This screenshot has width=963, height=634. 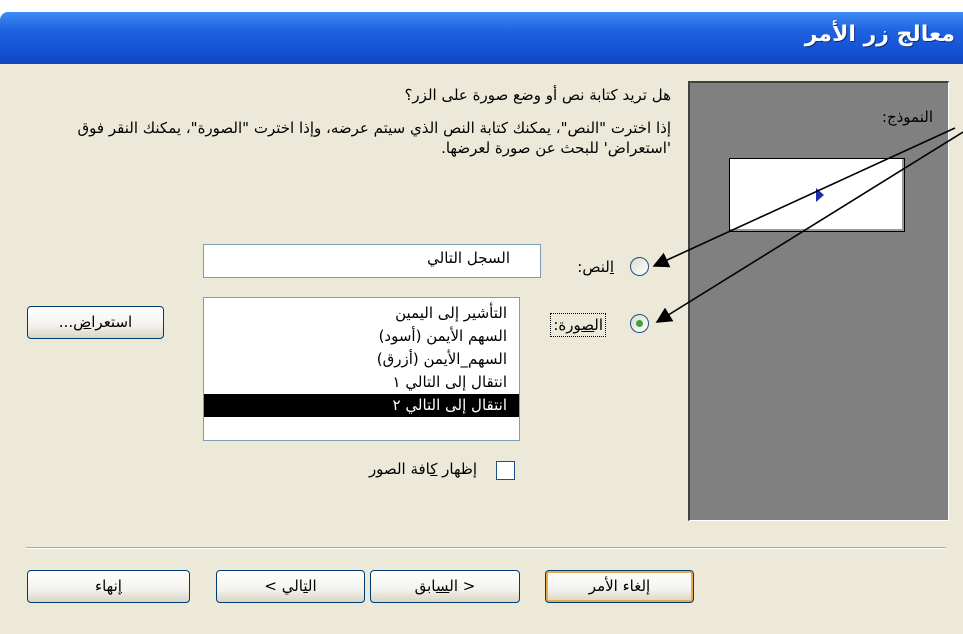 What do you see at coordinates (639, 266) in the screenshot?
I see `text-radio` at bounding box center [639, 266].